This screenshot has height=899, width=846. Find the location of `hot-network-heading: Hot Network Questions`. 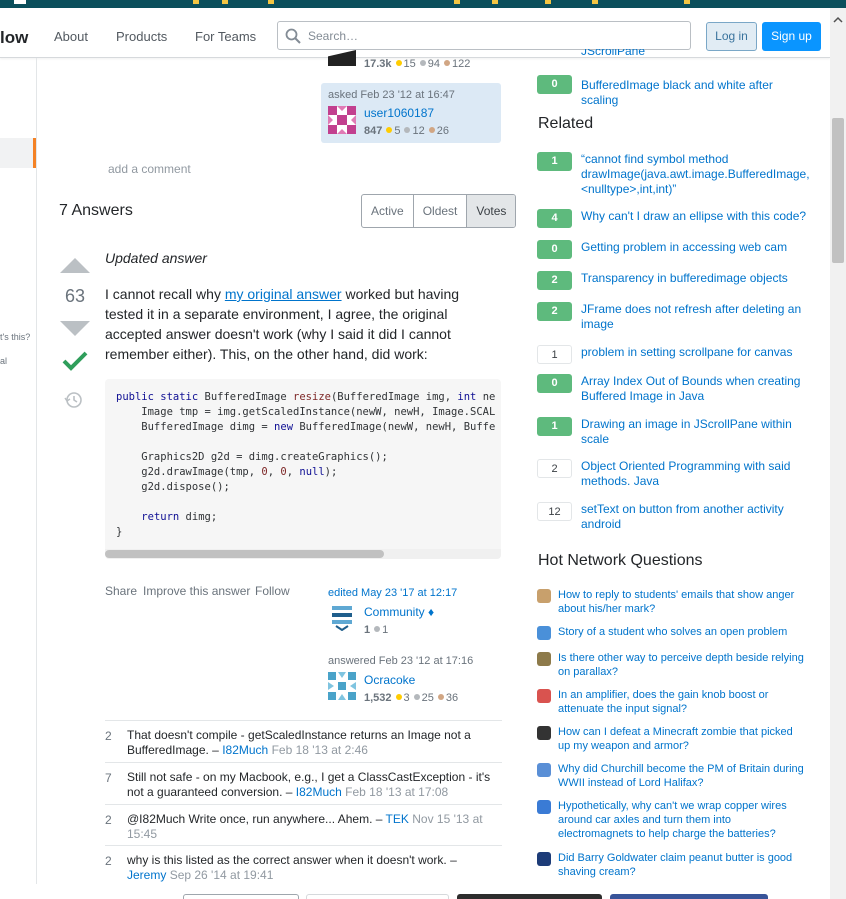

hot-network-heading: Hot Network Questions is located at coordinates (620, 560).